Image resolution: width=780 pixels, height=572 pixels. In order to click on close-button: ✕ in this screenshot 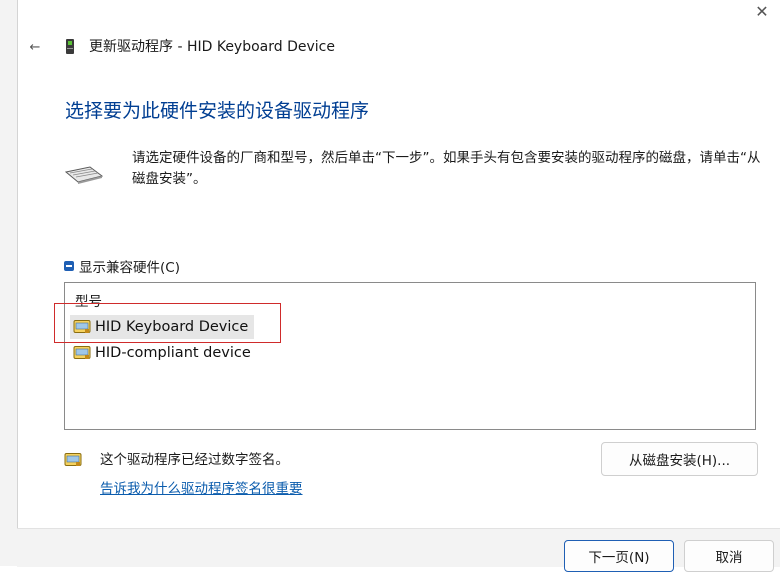, I will do `click(762, 11)`.